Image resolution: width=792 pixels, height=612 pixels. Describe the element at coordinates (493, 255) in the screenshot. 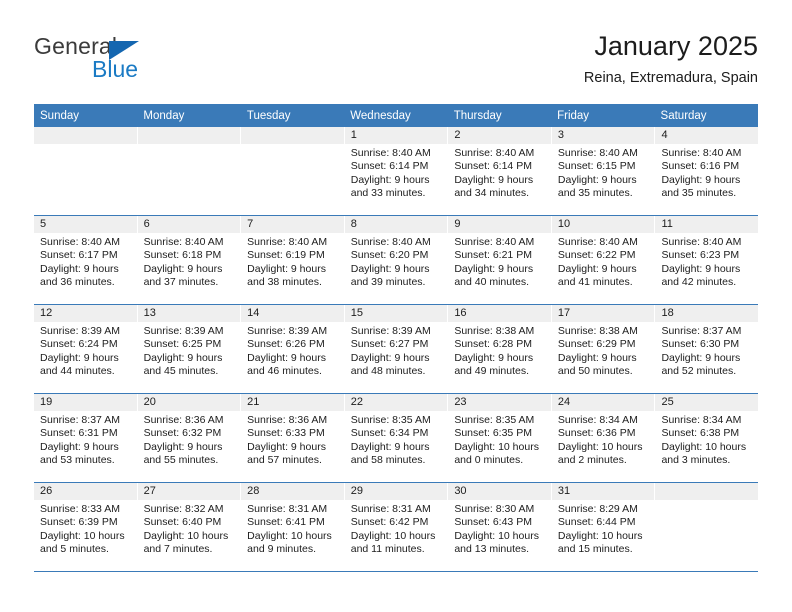

I see `day-sunset-text: Sunset: 6:21 PM` at that location.